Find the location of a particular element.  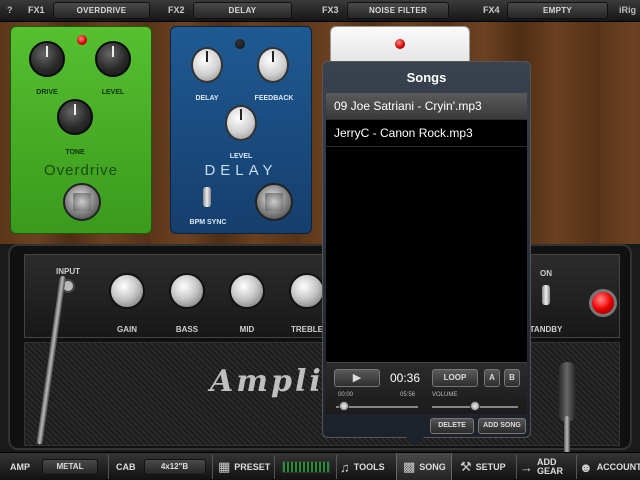

fx3-slot: NOISE FILTER is located at coordinates (398, 10).